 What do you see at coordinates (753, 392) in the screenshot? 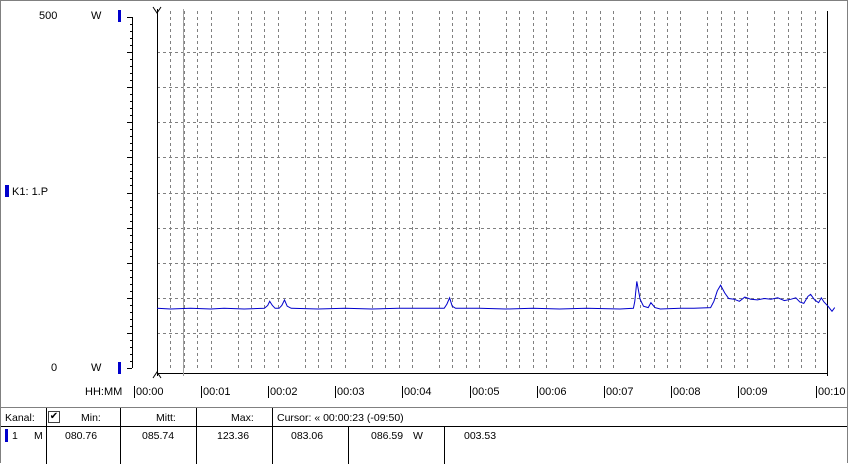
I see `time-tick-label: 00:09` at bounding box center [753, 392].